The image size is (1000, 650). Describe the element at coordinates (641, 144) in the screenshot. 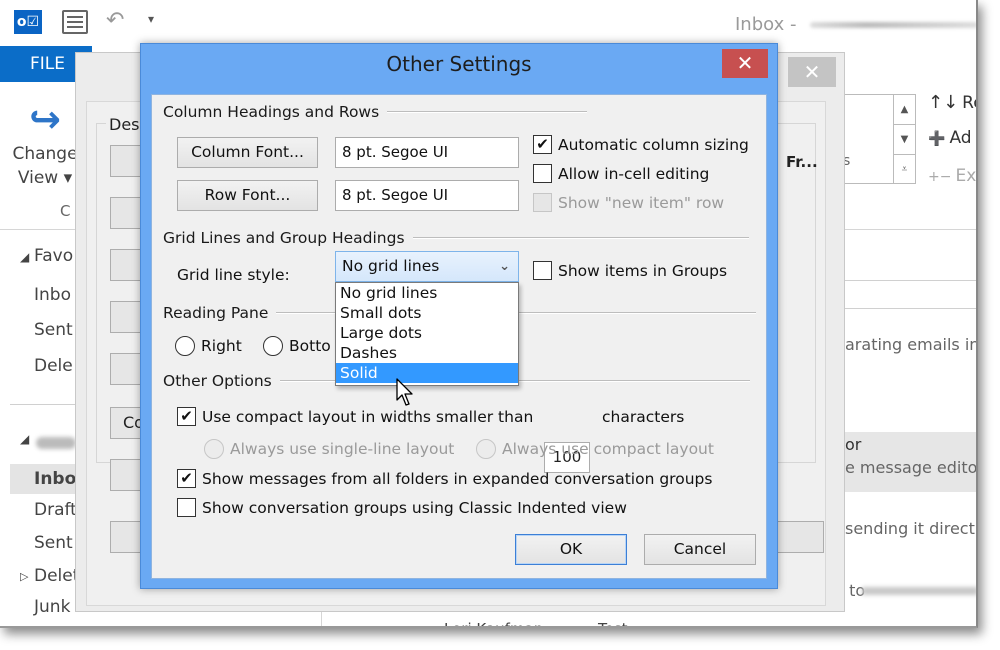

I see `auto-column-sizing-checkbox: ✔ Automatic column sizing` at that location.